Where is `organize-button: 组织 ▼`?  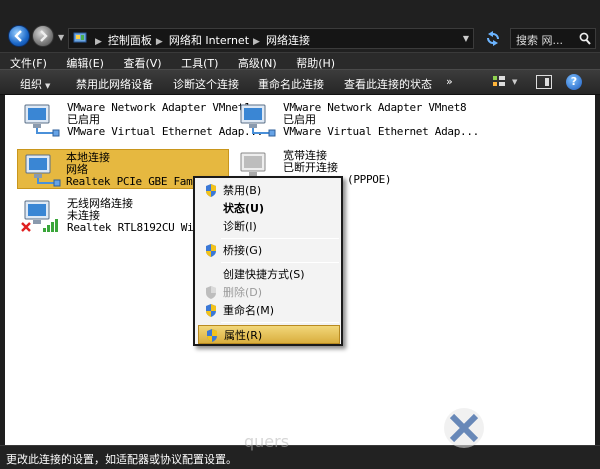 organize-button: 组织 ▼ is located at coordinates (35, 84).